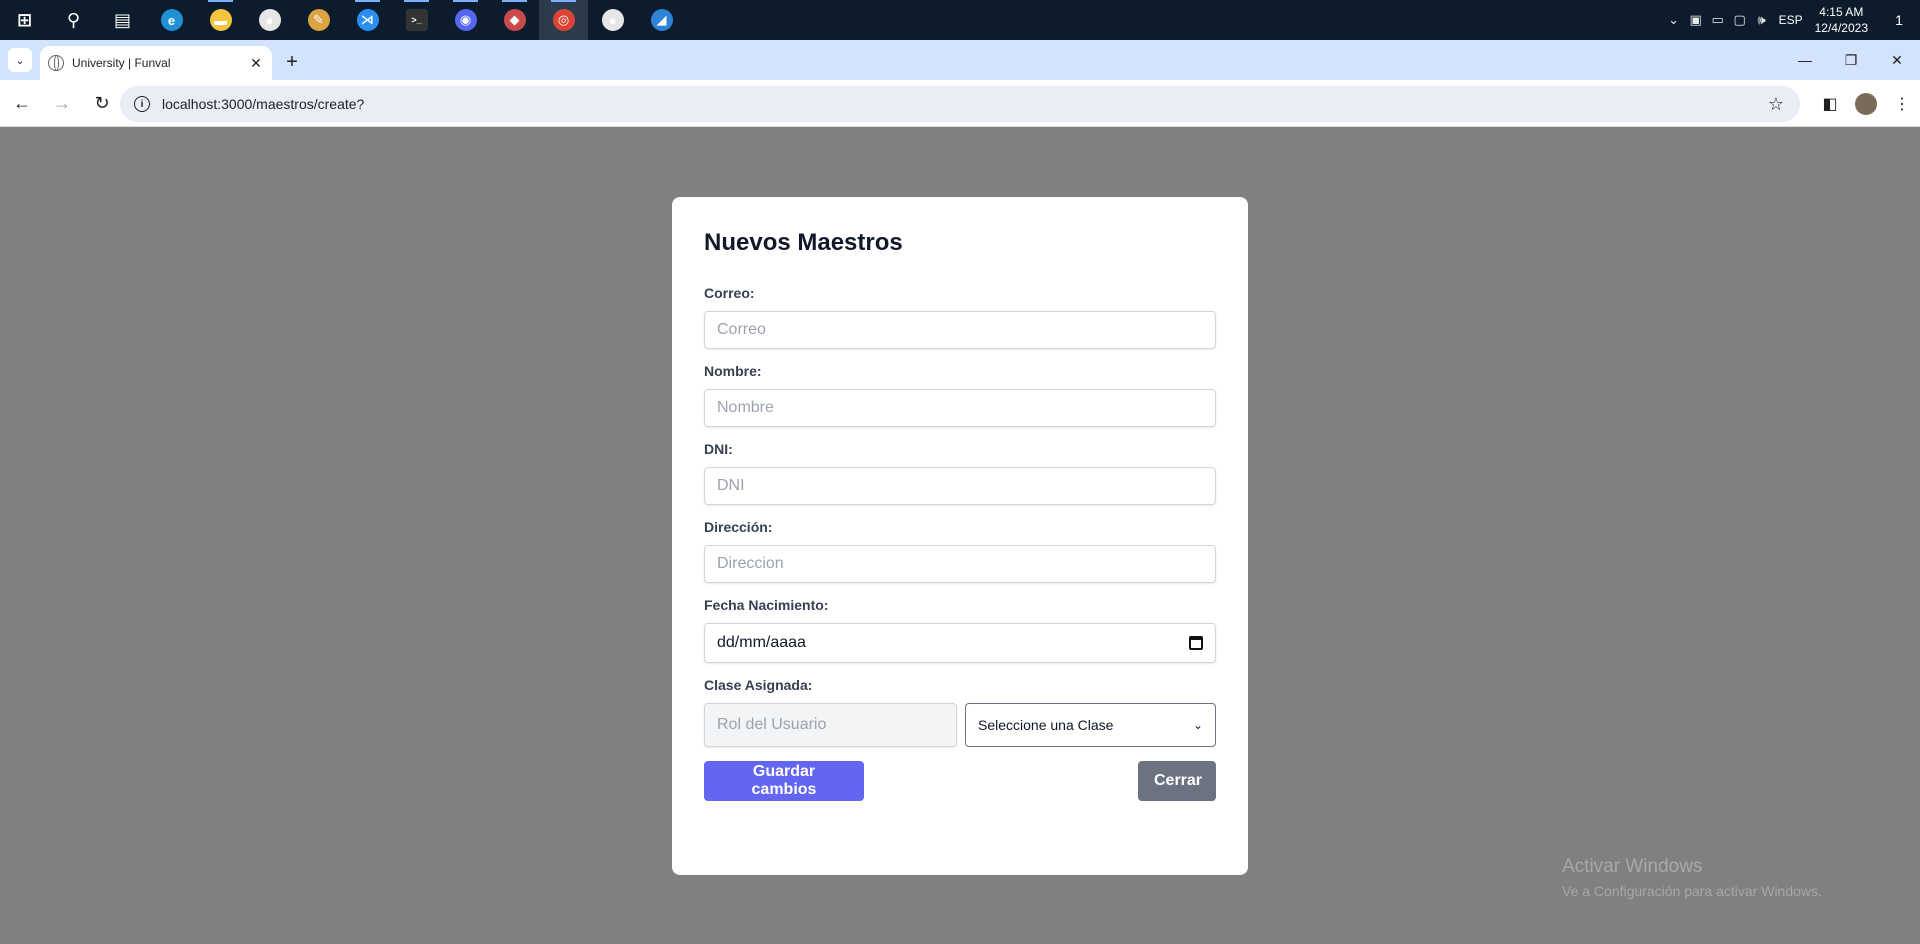  I want to click on taskbar-vscode: ⋊, so click(367, 20).